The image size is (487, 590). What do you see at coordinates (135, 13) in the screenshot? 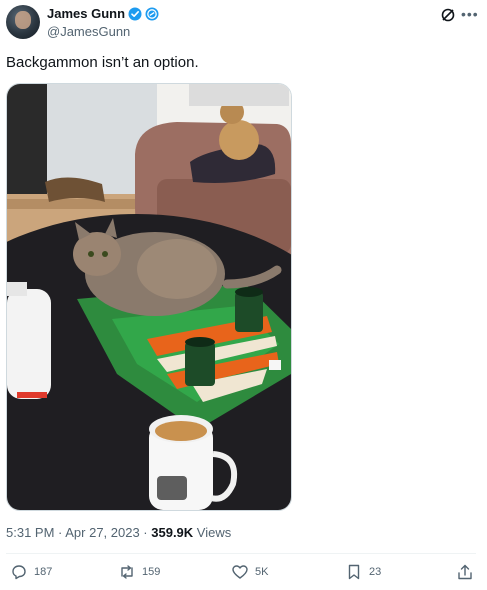
I see `verified-badge-icon` at bounding box center [135, 13].